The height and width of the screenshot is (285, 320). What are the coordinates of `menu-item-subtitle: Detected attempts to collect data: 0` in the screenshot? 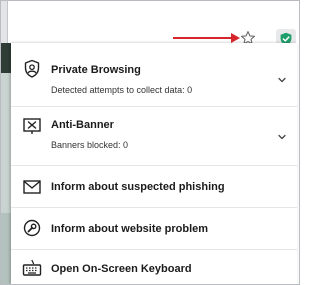 It's located at (122, 90).